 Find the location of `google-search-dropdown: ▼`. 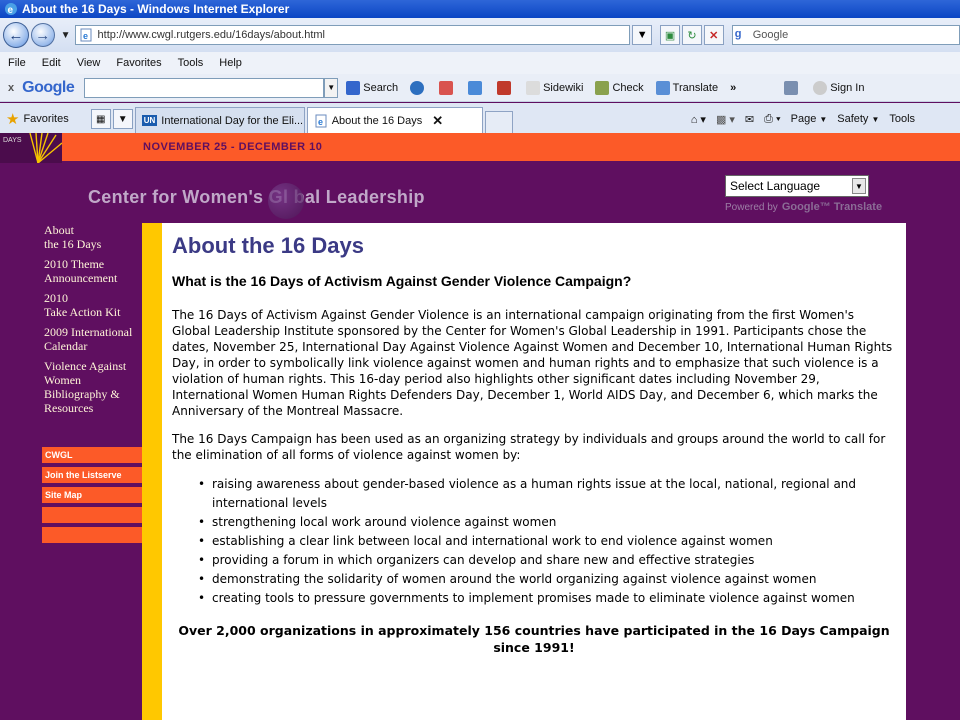

google-search-dropdown: ▼ is located at coordinates (331, 87).